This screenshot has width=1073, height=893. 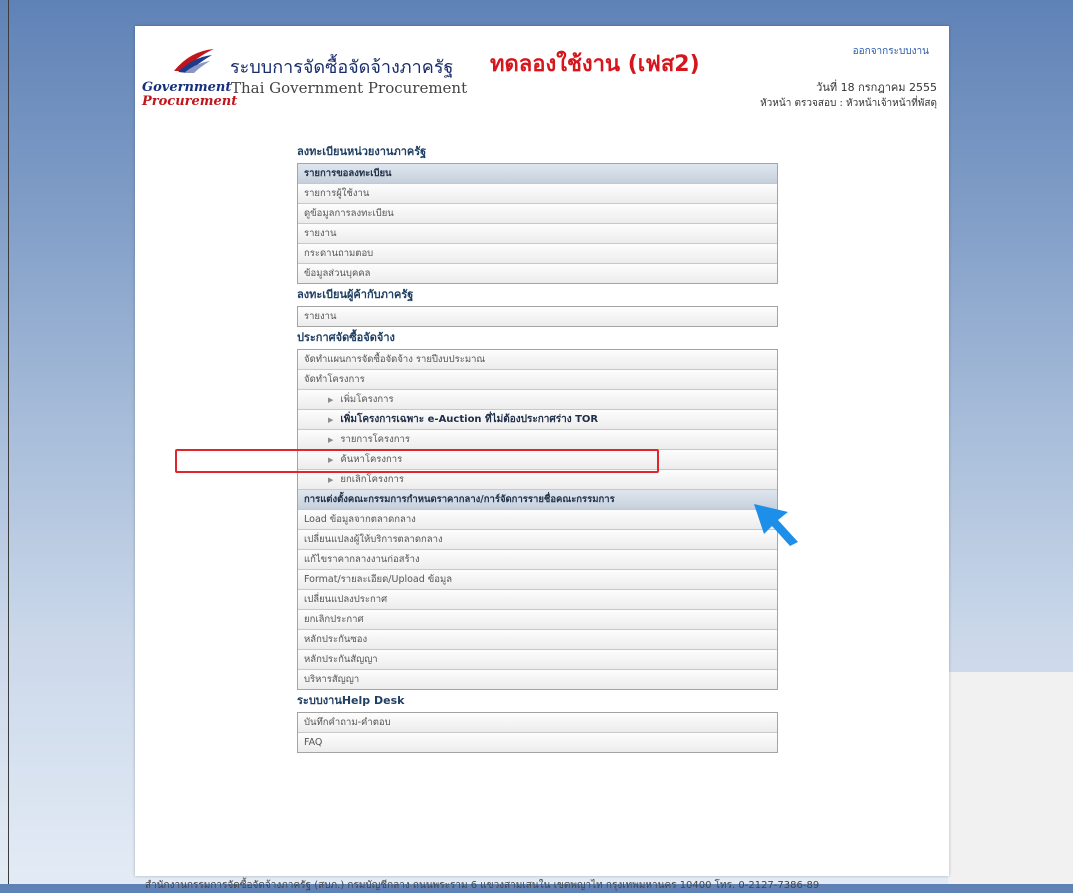 What do you see at coordinates (334, 379) in the screenshot?
I see `menu-item-label: จัดทำโครงการ` at bounding box center [334, 379].